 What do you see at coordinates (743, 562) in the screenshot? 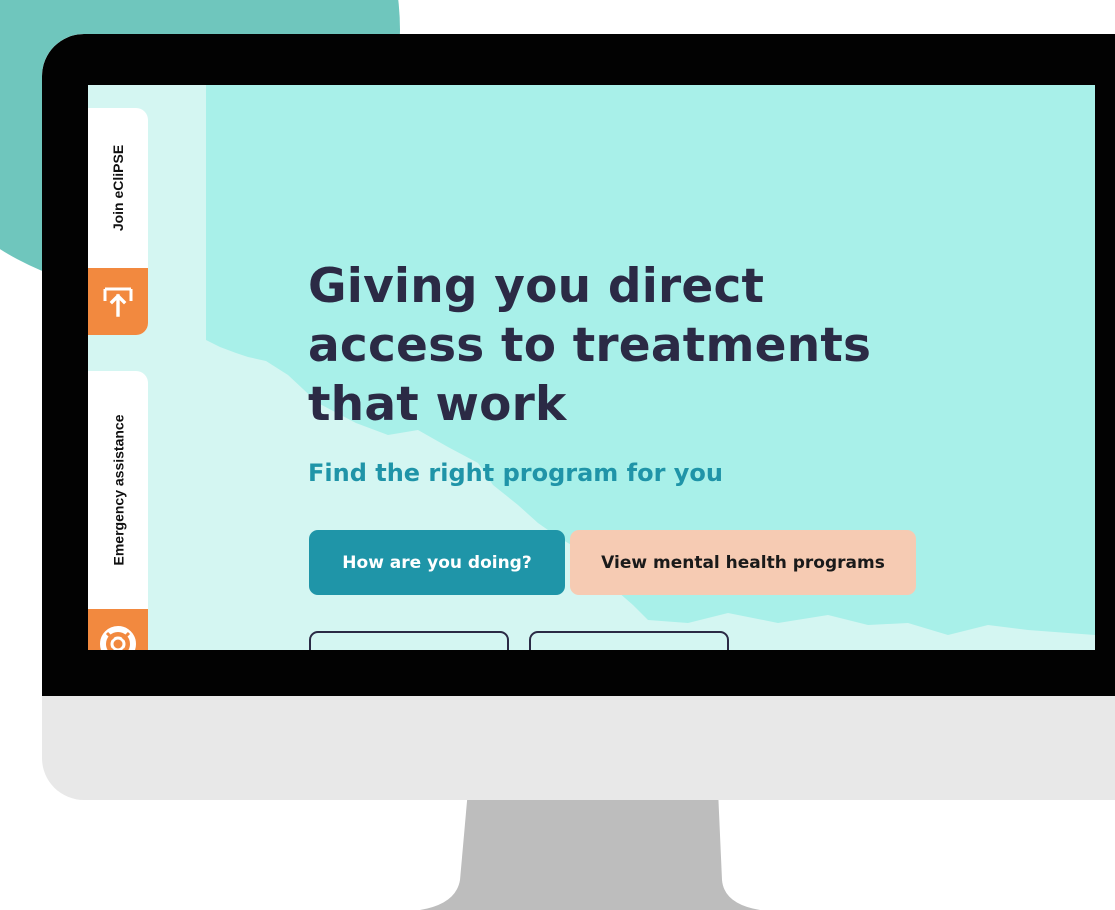
I see `view-programs-button: View mental health programs` at bounding box center [743, 562].